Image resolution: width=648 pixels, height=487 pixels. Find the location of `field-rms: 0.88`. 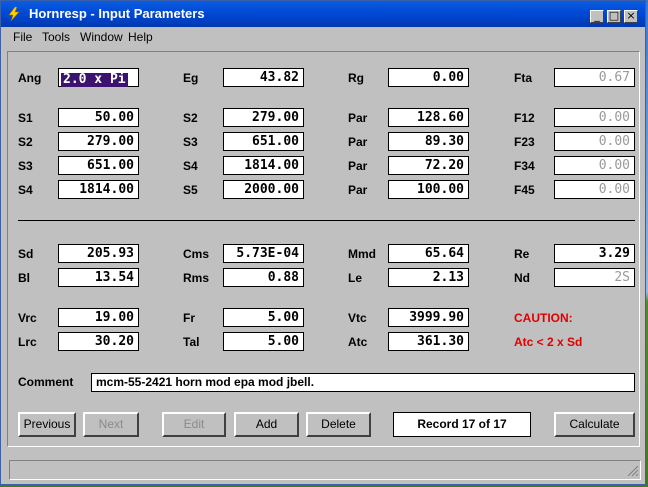

field-rms: 0.88 is located at coordinates (263, 277).